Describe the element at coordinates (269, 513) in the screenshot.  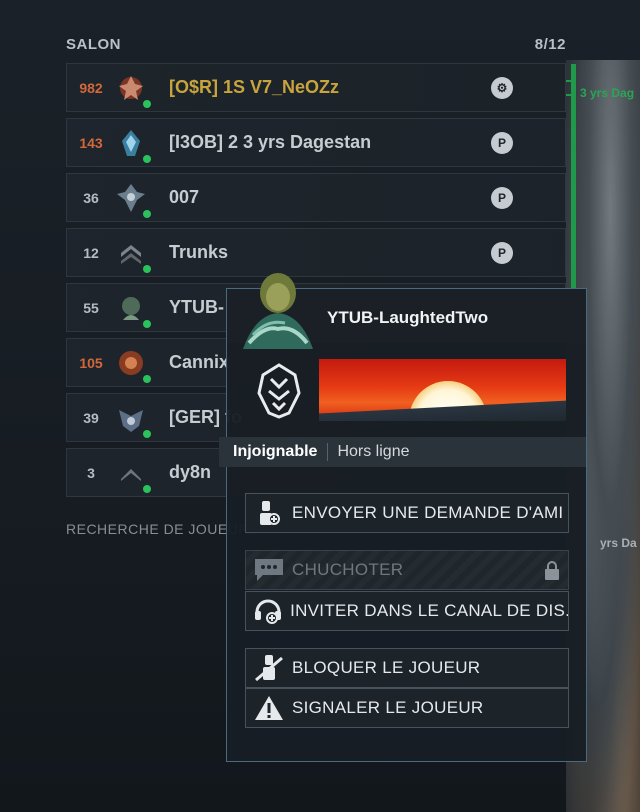
I see `add-friend-icon` at that location.